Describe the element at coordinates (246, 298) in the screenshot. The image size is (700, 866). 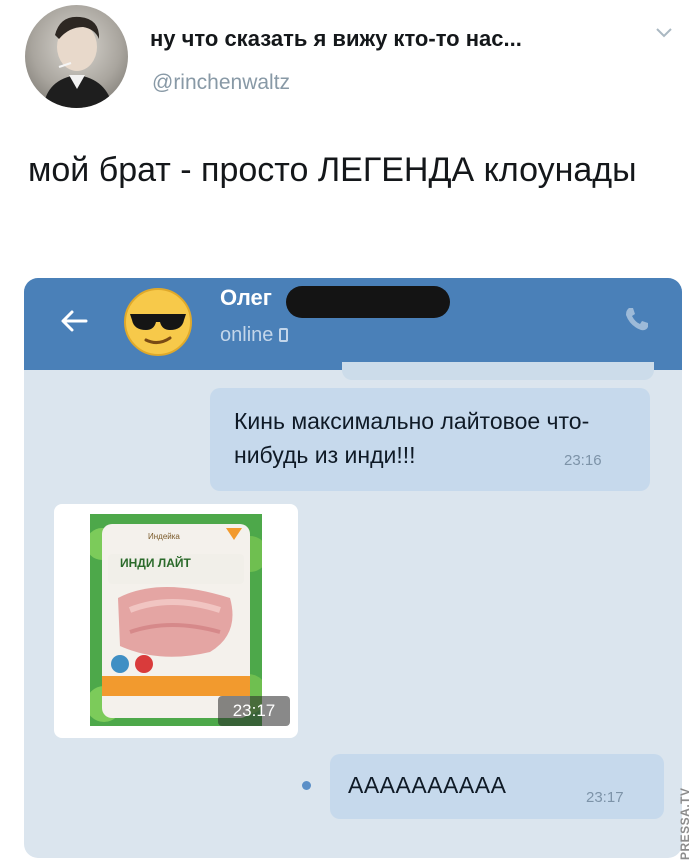
I see `contact-name: Олег` at that location.